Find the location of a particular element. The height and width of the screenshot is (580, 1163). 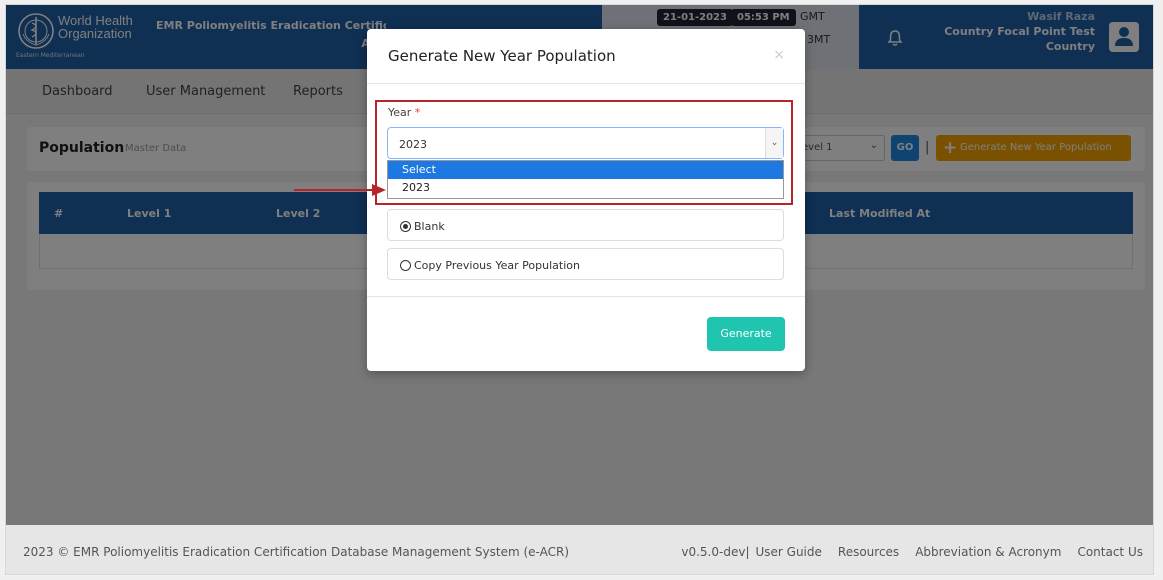

radio-blank-label: Blank is located at coordinates (429, 226).